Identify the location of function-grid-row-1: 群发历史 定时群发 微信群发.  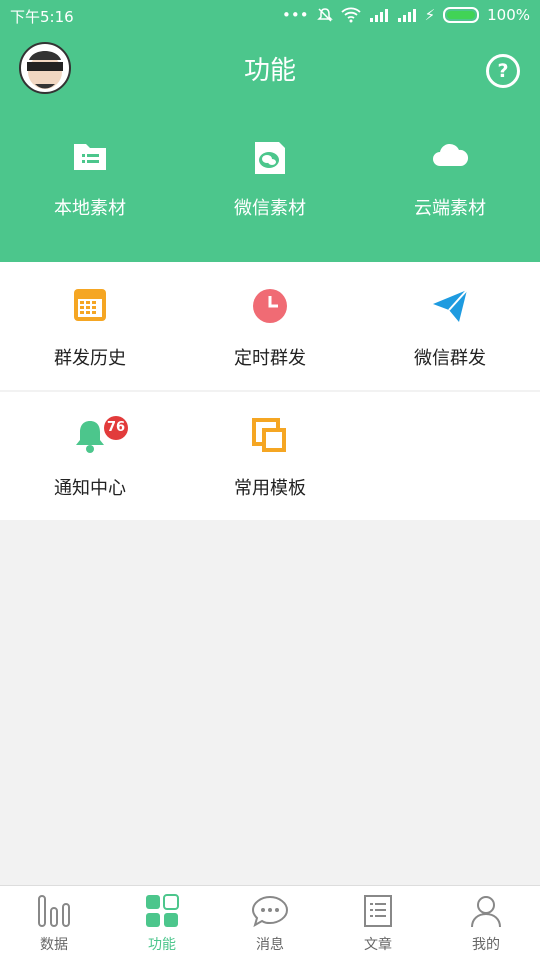
(270, 326).